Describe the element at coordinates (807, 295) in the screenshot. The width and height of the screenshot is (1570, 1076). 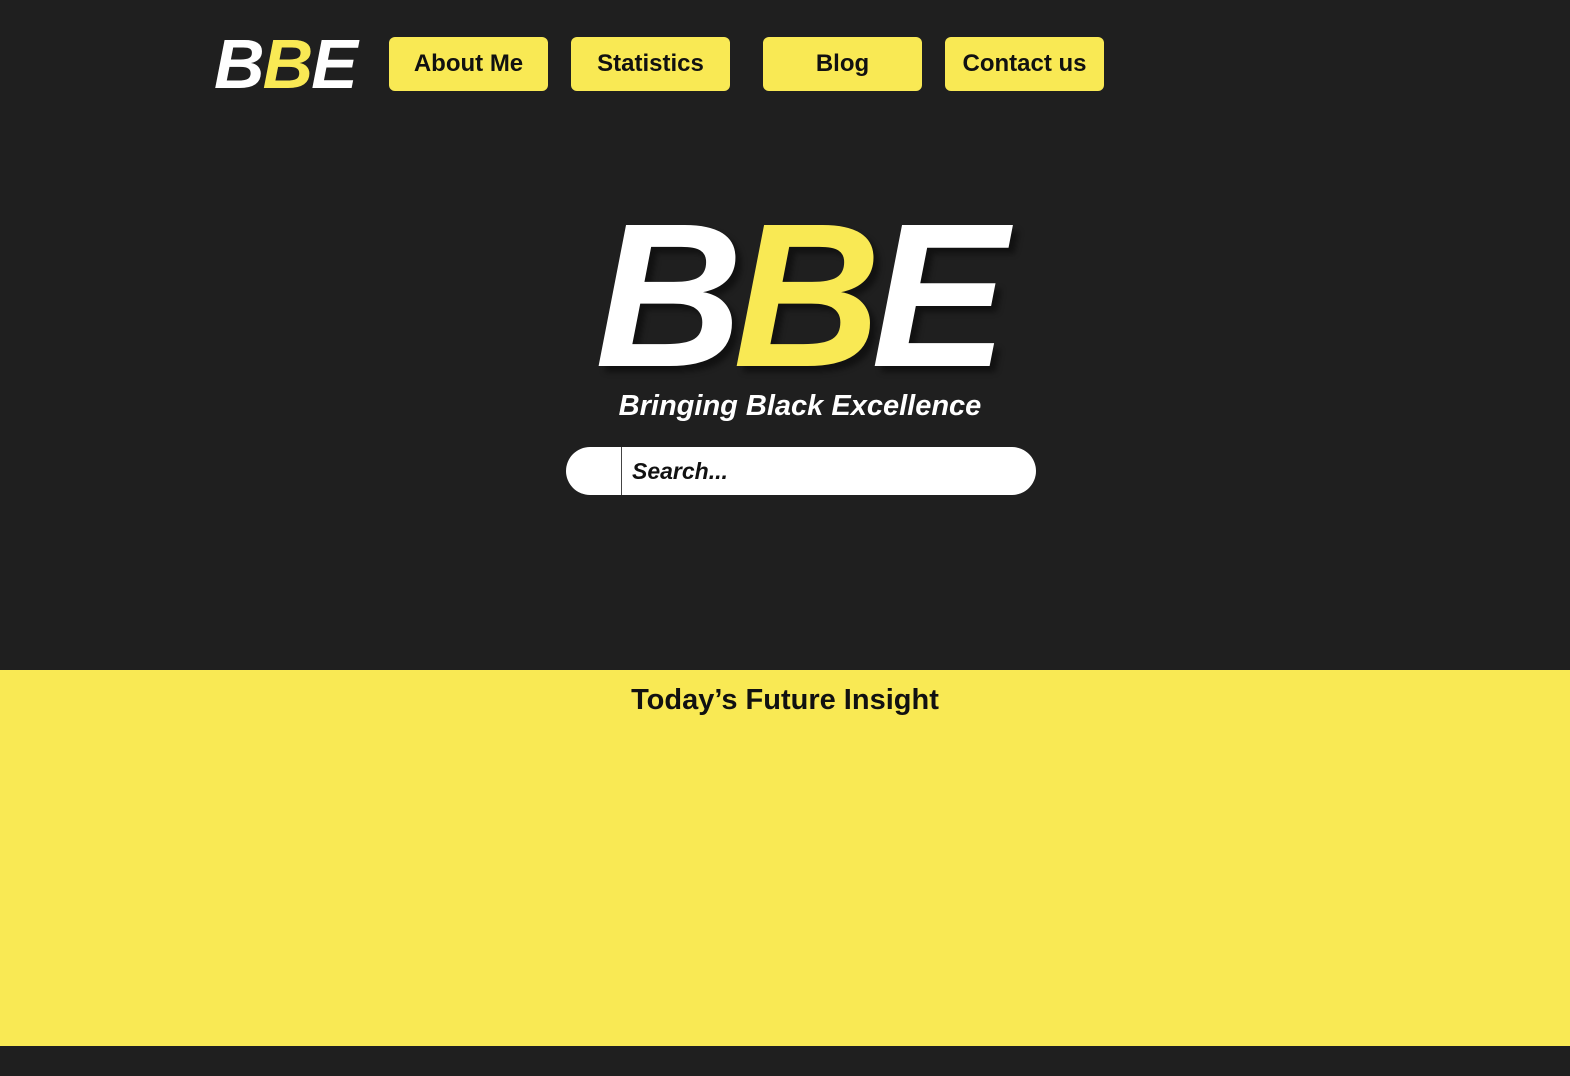
I see `hero-logo-letter-b2: B` at that location.